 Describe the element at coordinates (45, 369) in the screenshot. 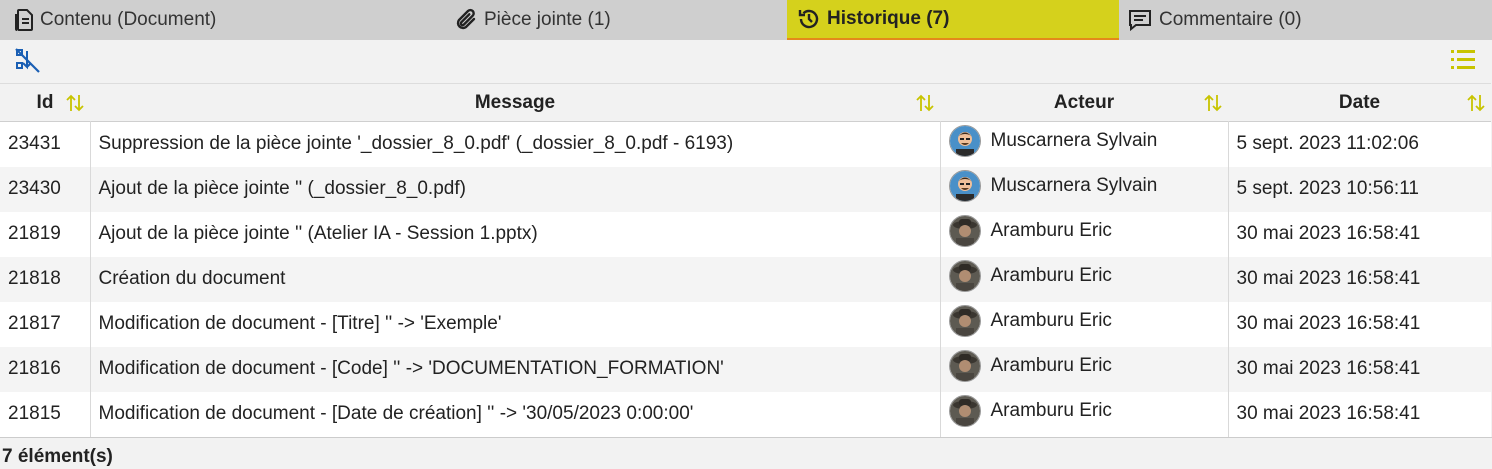

I see `cell-id: 21816` at that location.